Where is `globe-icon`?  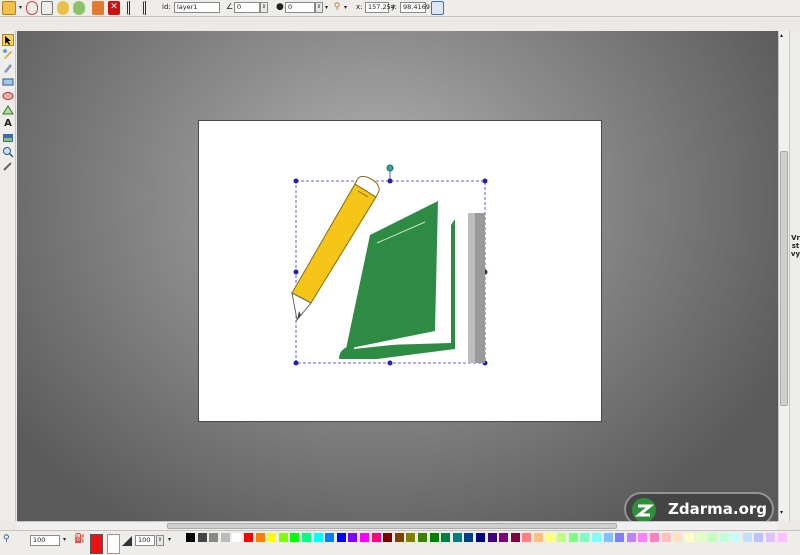 globe-icon is located at coordinates (32, 8).